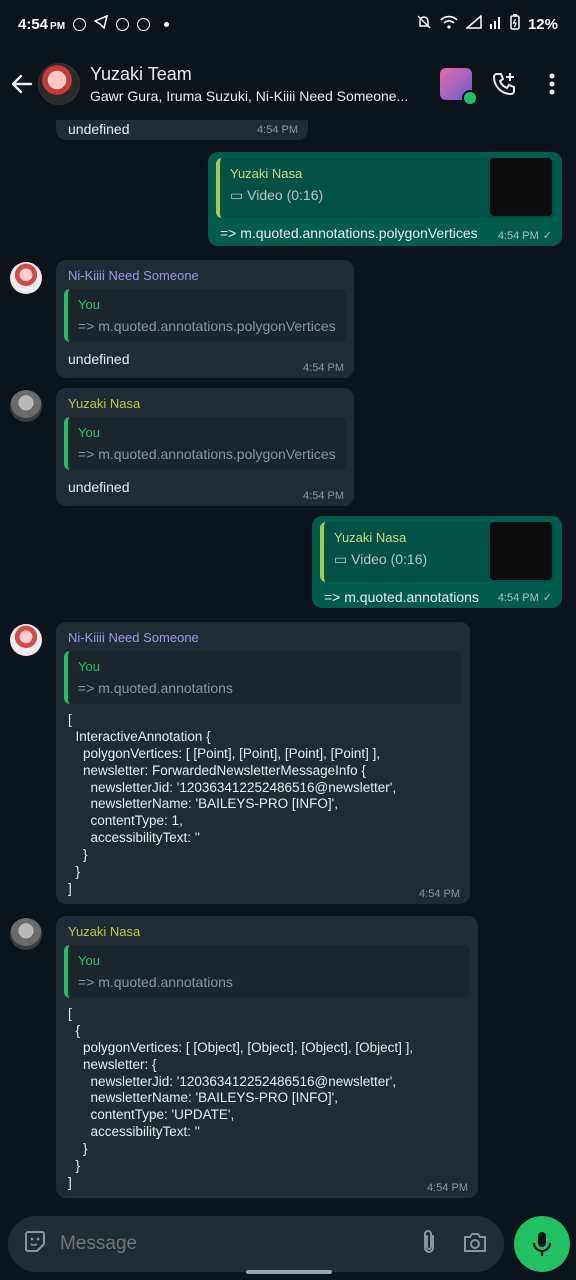 The height and width of the screenshot is (1280, 576). I want to click on compose-bar, so click(288, 1246).